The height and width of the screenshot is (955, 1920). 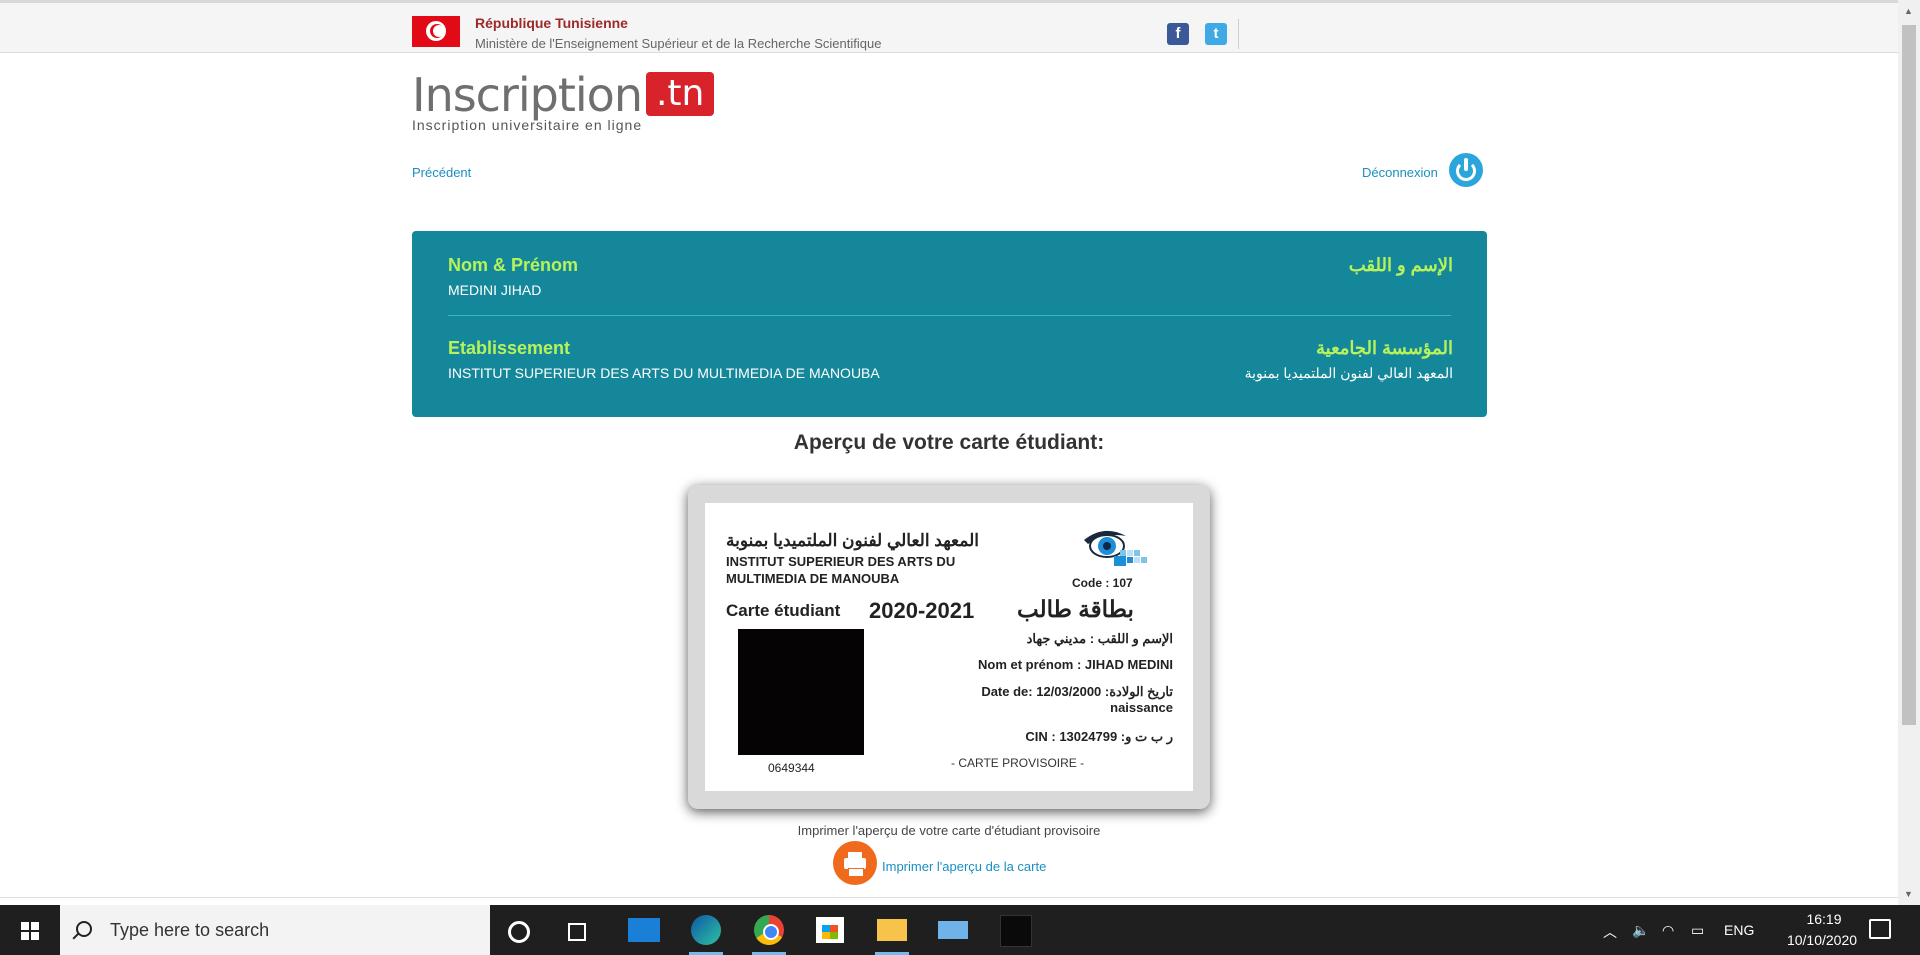 What do you see at coordinates (436, 31) in the screenshot?
I see `tunisia-flag-icon` at bounding box center [436, 31].